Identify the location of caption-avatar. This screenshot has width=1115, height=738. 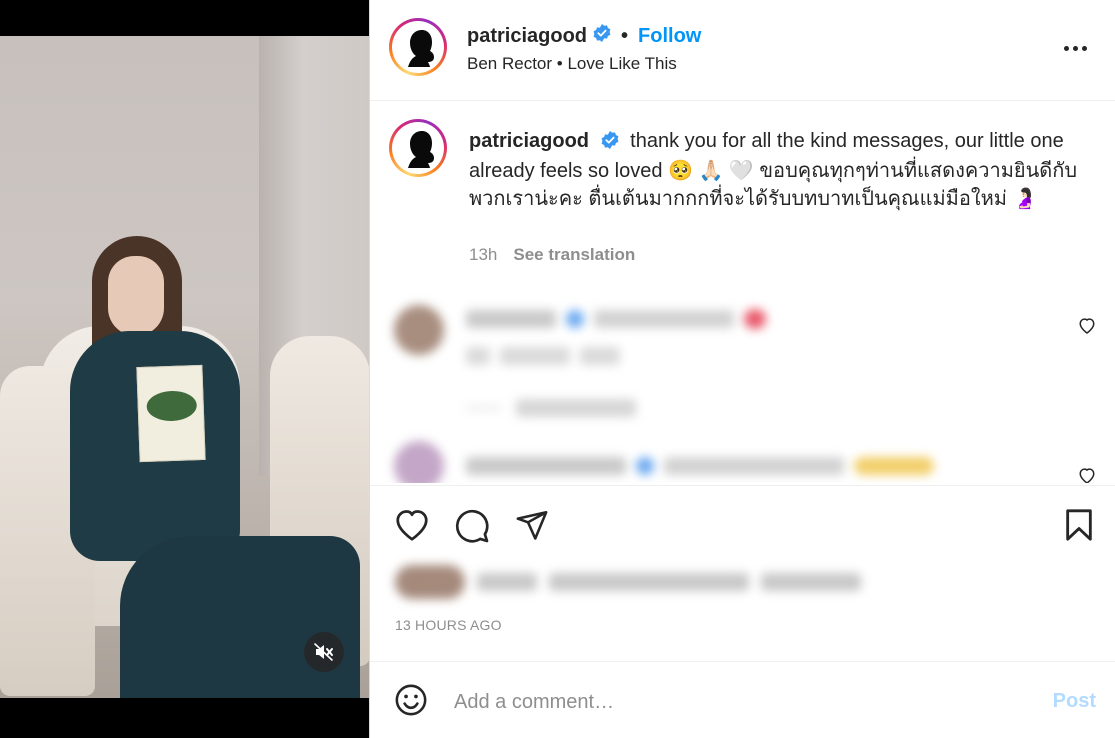
(418, 148).